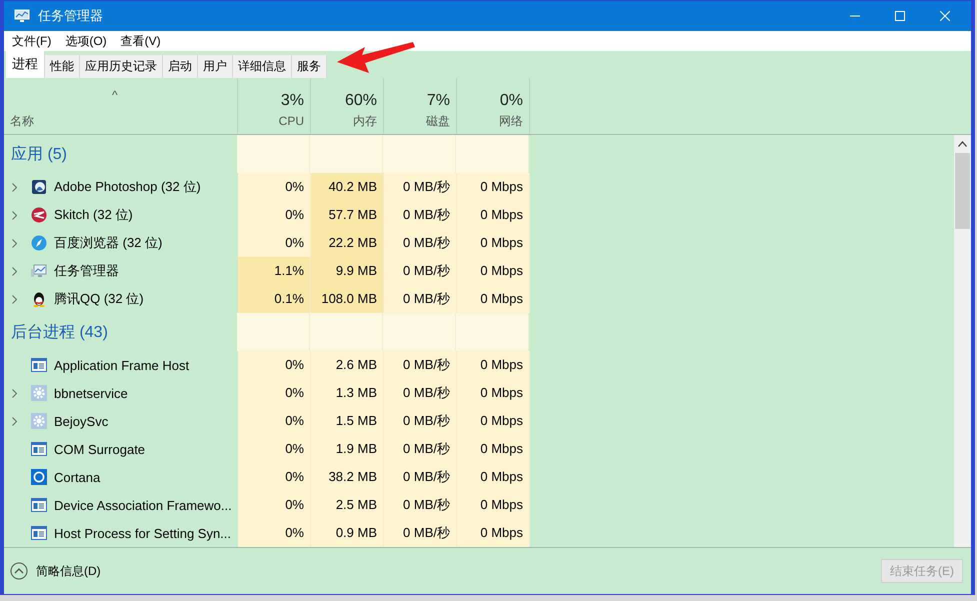  What do you see at coordinates (274, 271) in the screenshot?
I see `table-cell: 1.1%` at bounding box center [274, 271].